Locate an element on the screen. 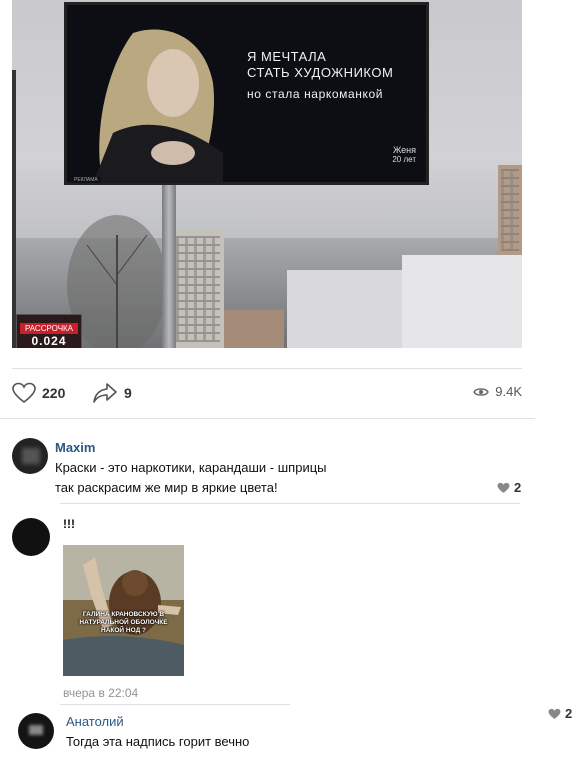 This screenshot has width=580, height=767. divider-actions is located at coordinates (267, 418).